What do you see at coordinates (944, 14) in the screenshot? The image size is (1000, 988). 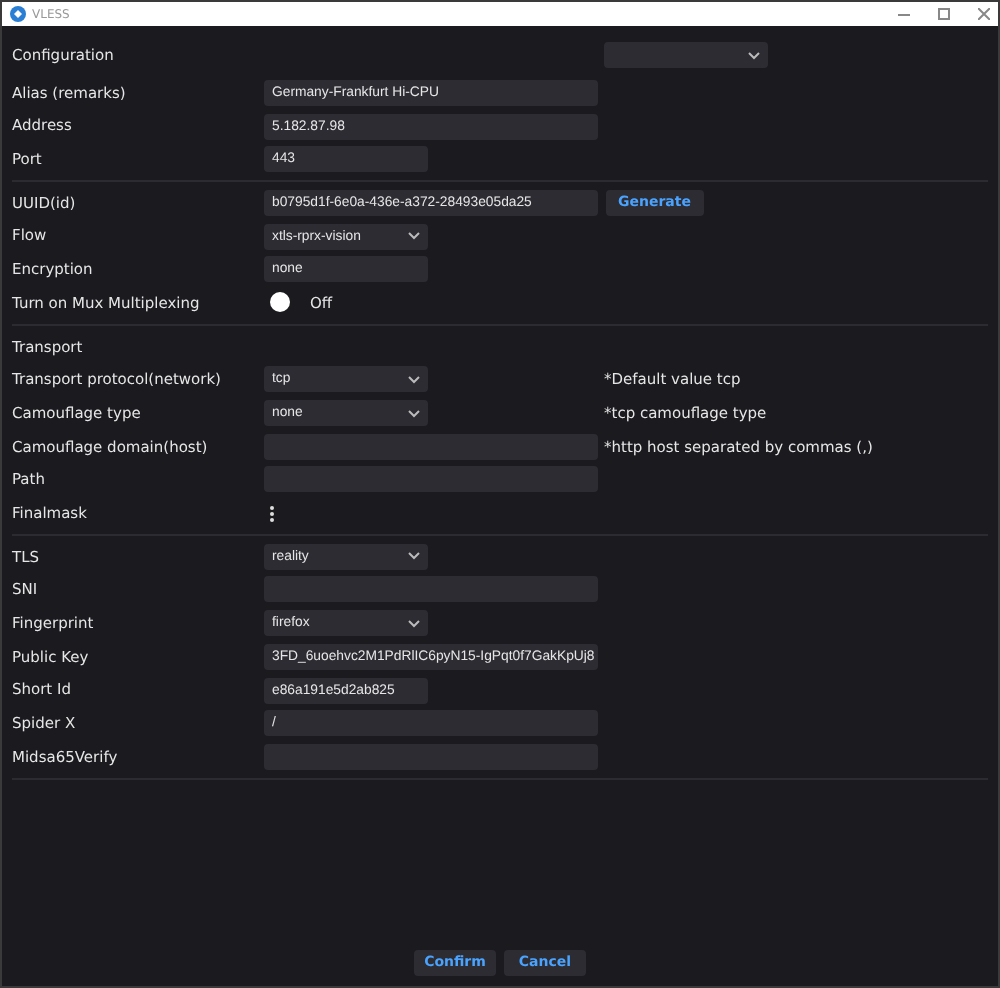 I see `maximize-icon` at bounding box center [944, 14].